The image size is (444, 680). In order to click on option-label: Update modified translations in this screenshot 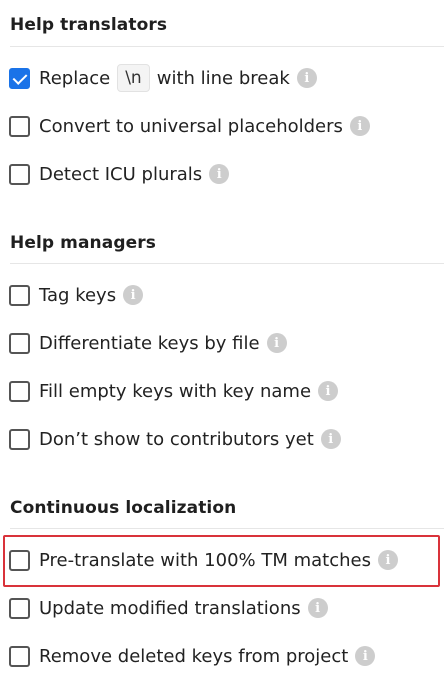, I will do `click(170, 608)`.